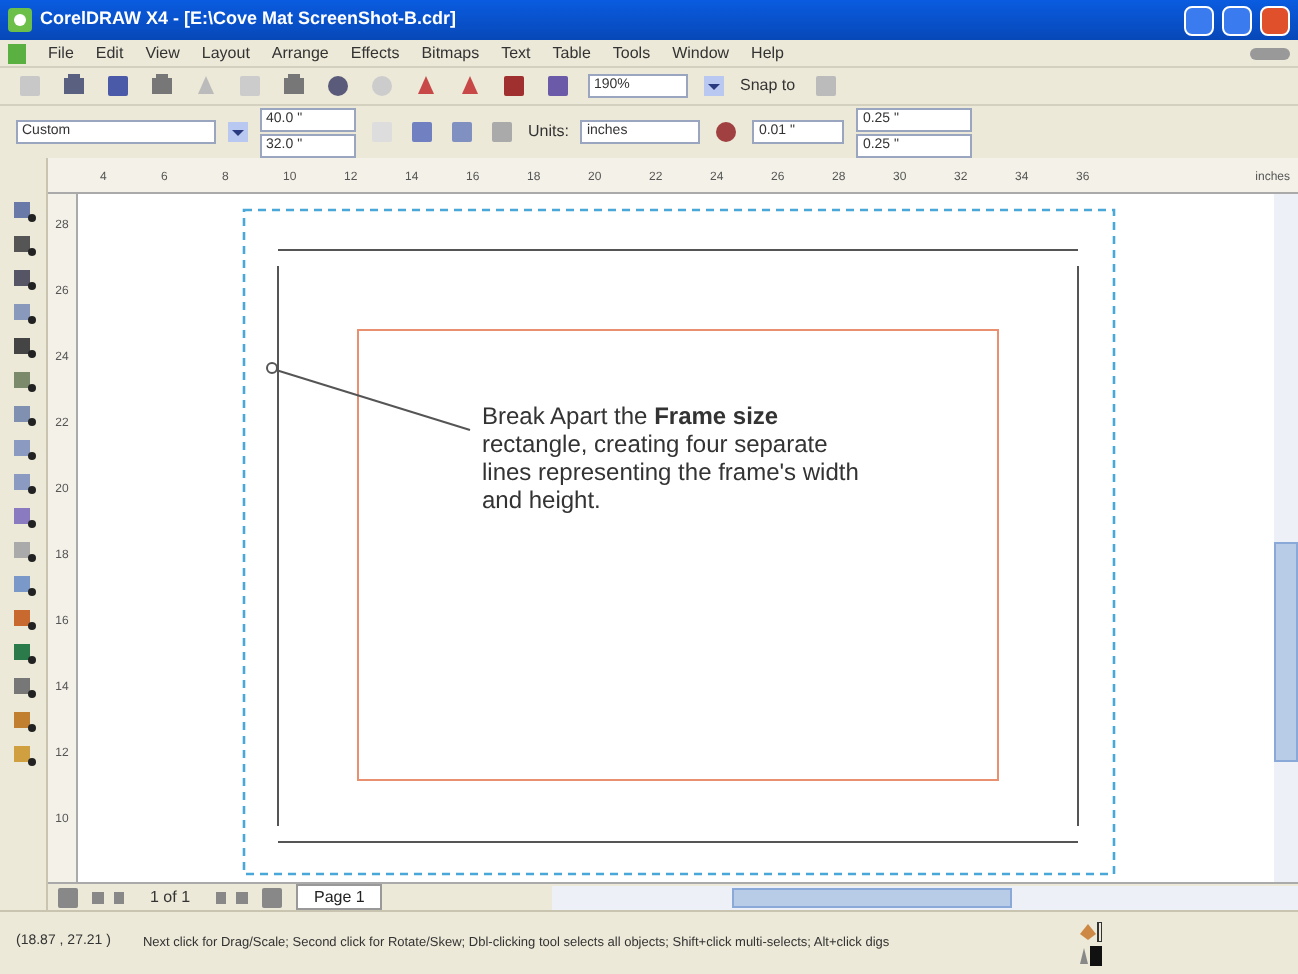  What do you see at coordinates (767, 53) in the screenshot?
I see `menu-item: Help` at bounding box center [767, 53].